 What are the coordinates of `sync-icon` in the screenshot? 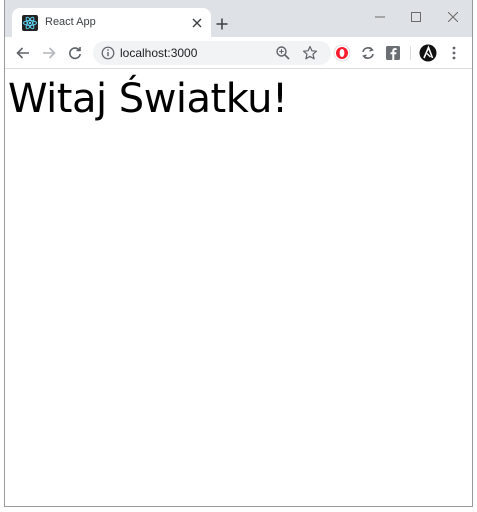 It's located at (368, 53).